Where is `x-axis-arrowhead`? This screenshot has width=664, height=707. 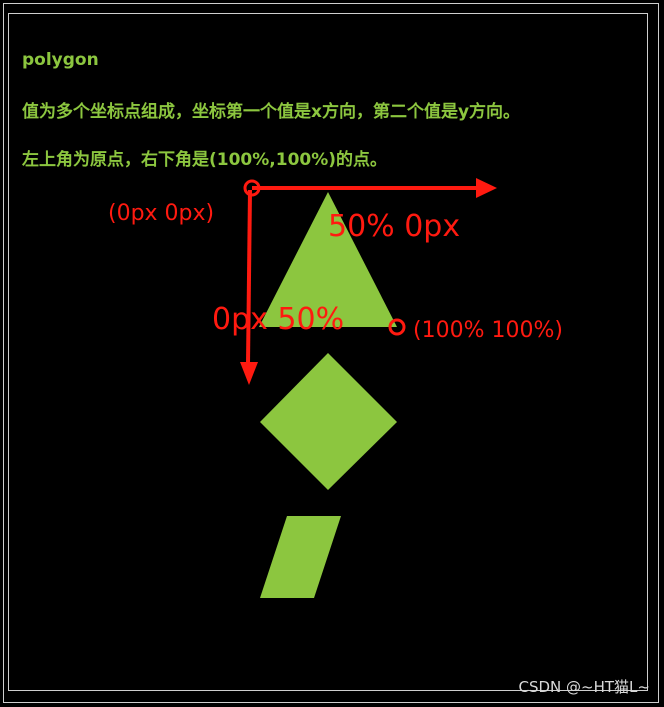
x-axis-arrowhead is located at coordinates (486, 188).